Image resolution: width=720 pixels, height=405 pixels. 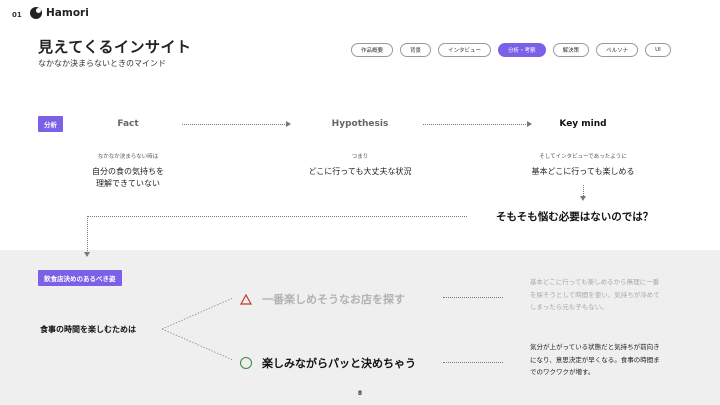 I want to click on note-good-line3: でのワクワクが増す。, so click(x=562, y=372).